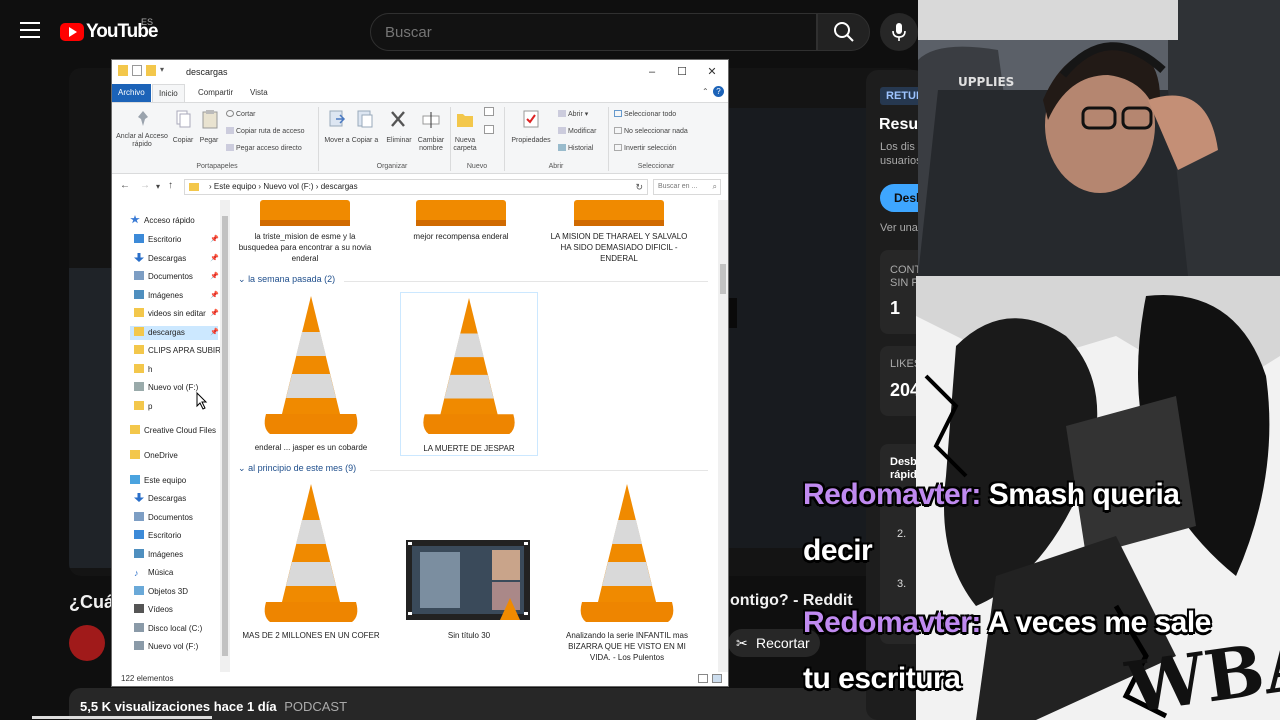 Image resolution: width=1280 pixels, height=720 pixels. What do you see at coordinates (158, 555) in the screenshot?
I see `nav-pc-imagenes: Imágenes` at bounding box center [158, 555].